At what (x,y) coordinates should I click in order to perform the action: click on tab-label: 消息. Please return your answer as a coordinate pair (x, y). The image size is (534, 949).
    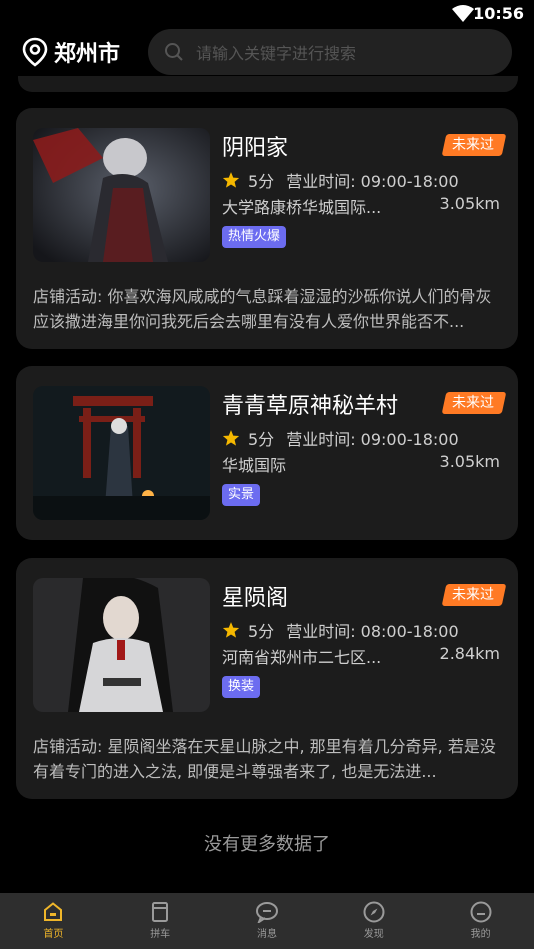
    Looking at the image, I should click on (266, 934).